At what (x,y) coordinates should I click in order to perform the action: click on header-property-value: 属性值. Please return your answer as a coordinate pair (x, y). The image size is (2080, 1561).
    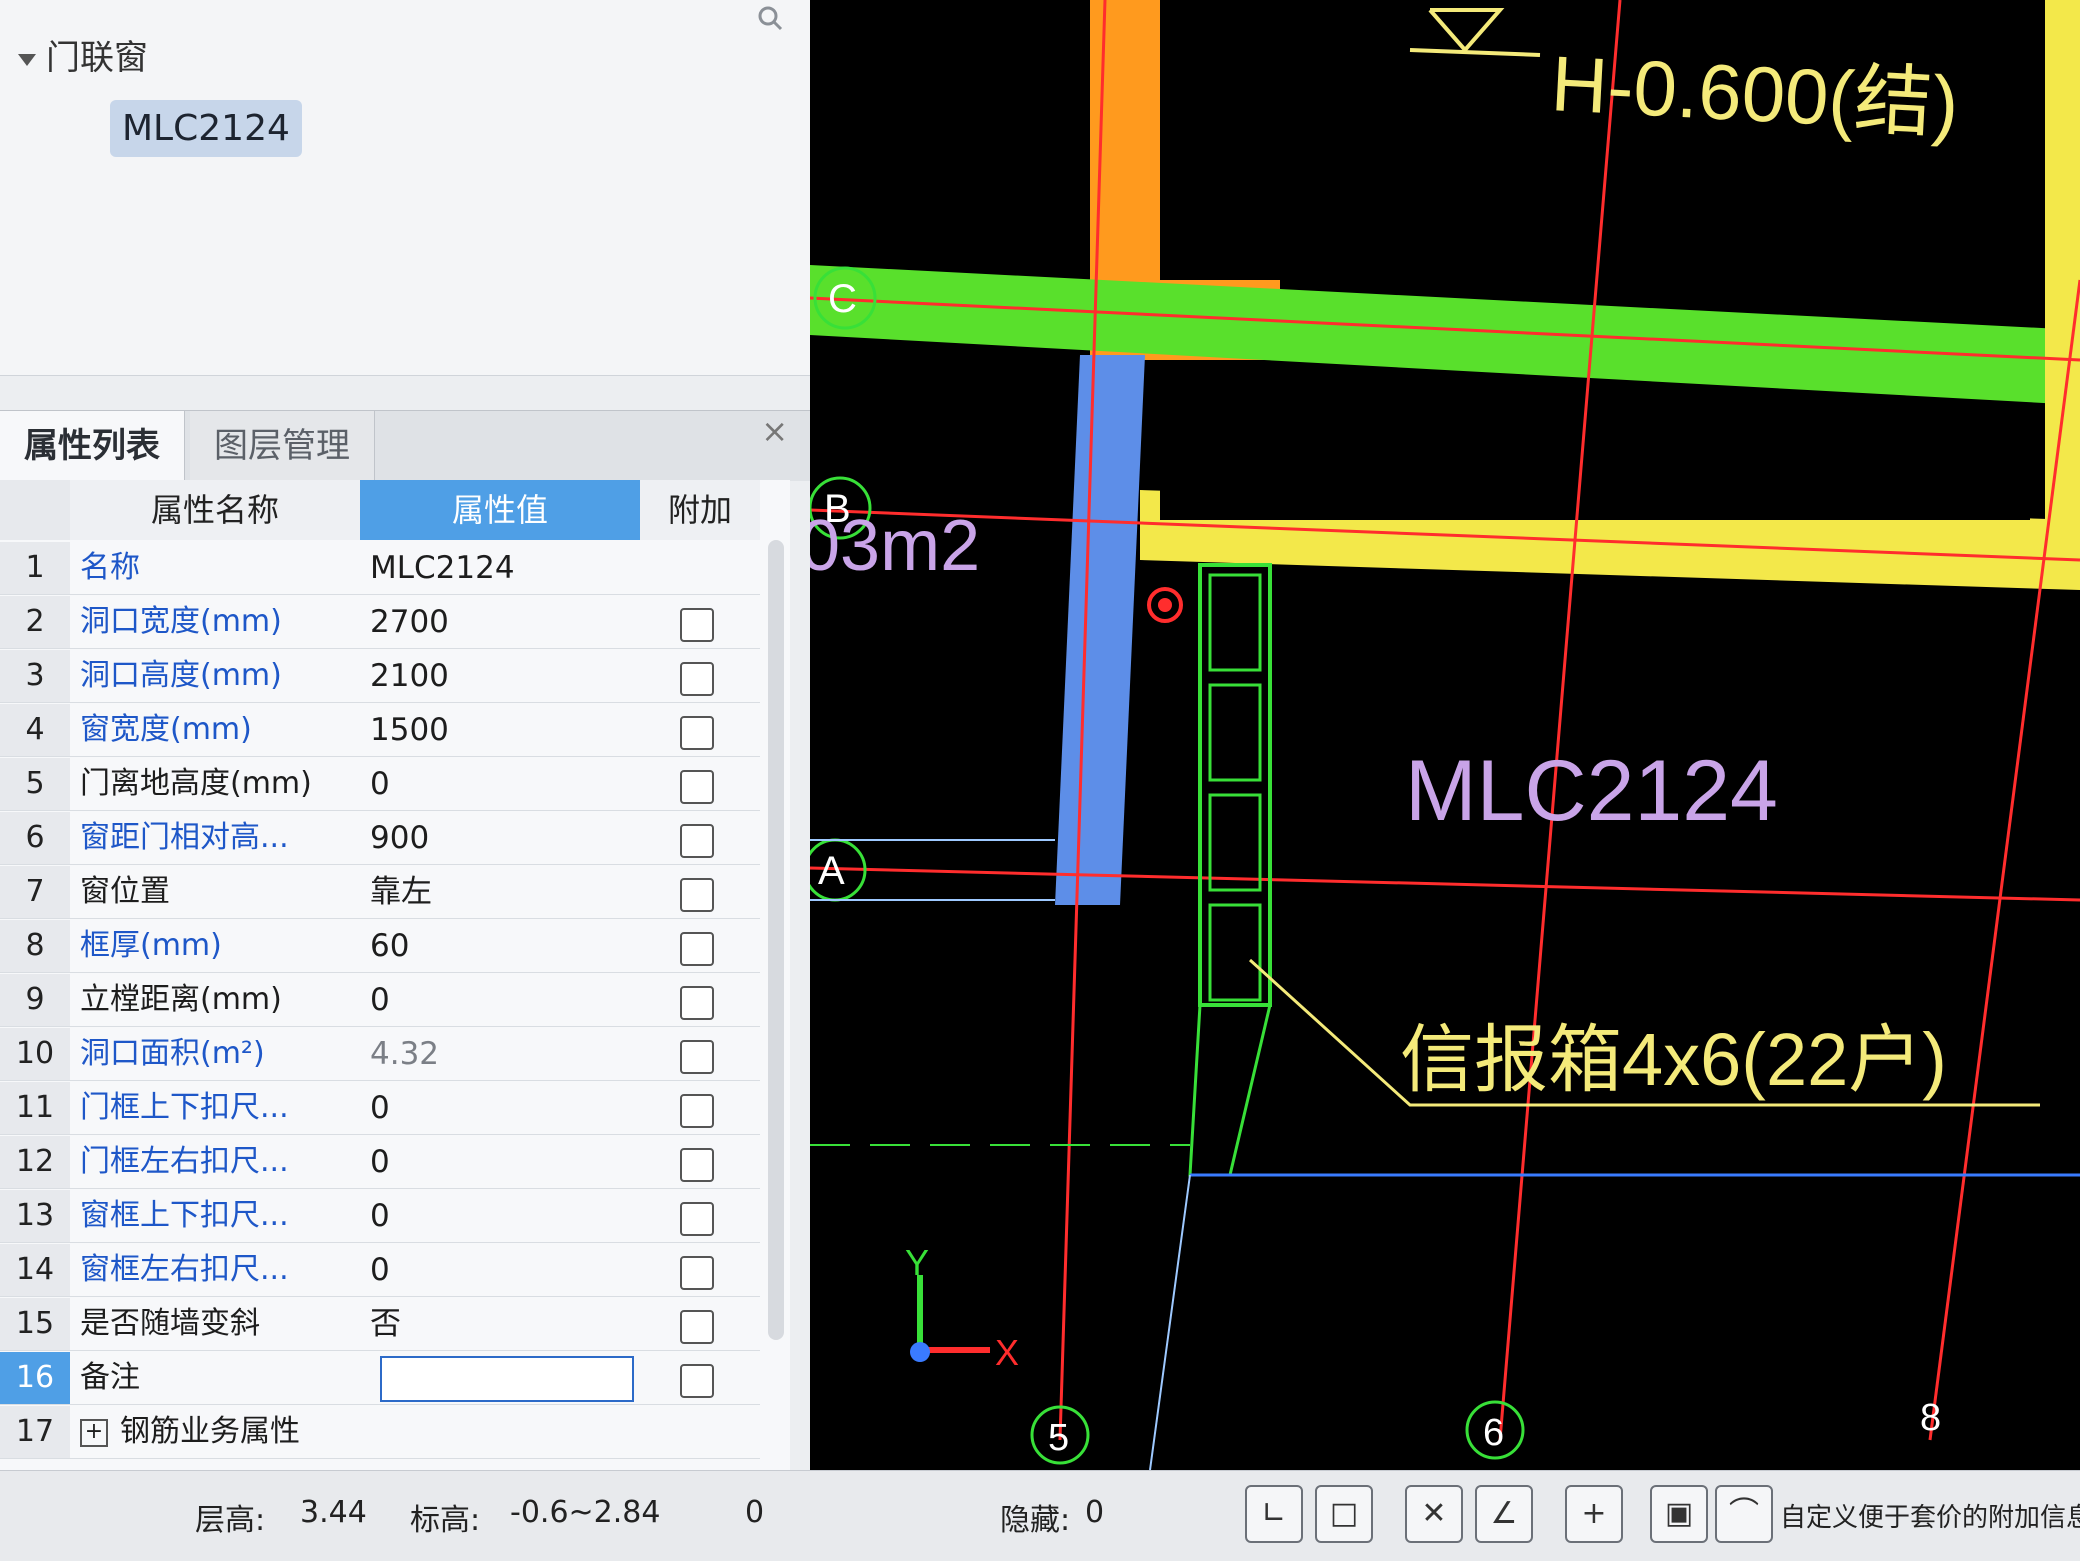
    Looking at the image, I should click on (500, 510).